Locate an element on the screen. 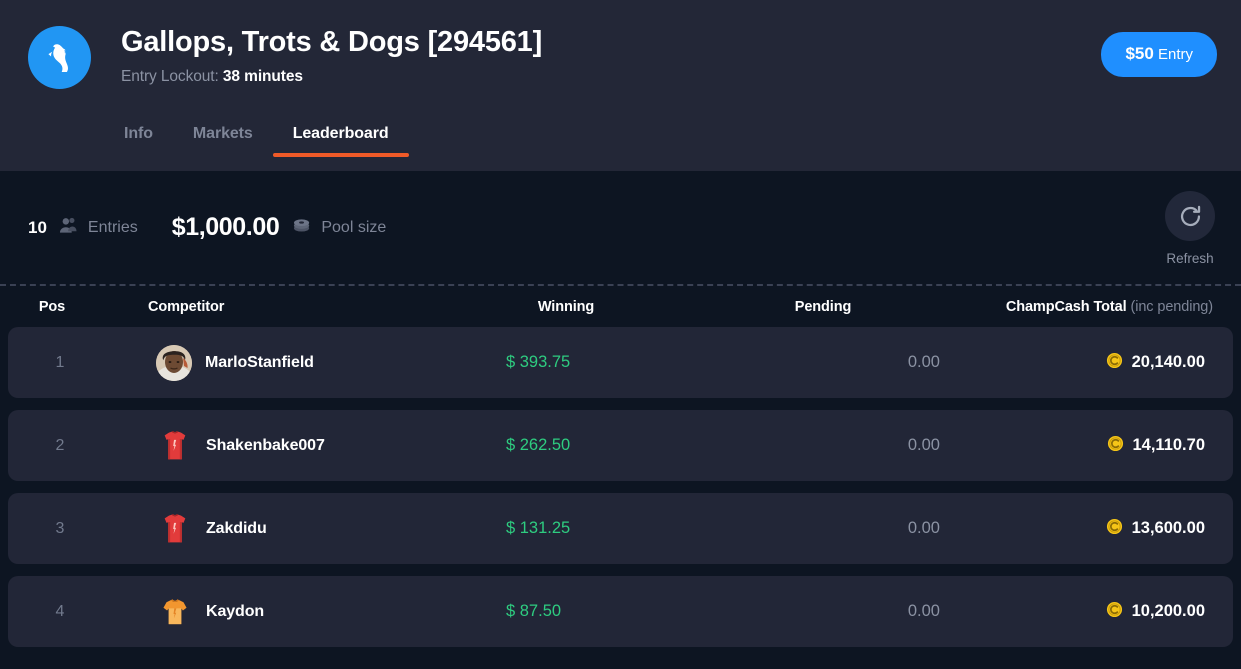 This screenshot has width=1241, height=669. pool-amount: $1,000.00 is located at coordinates (225, 227).